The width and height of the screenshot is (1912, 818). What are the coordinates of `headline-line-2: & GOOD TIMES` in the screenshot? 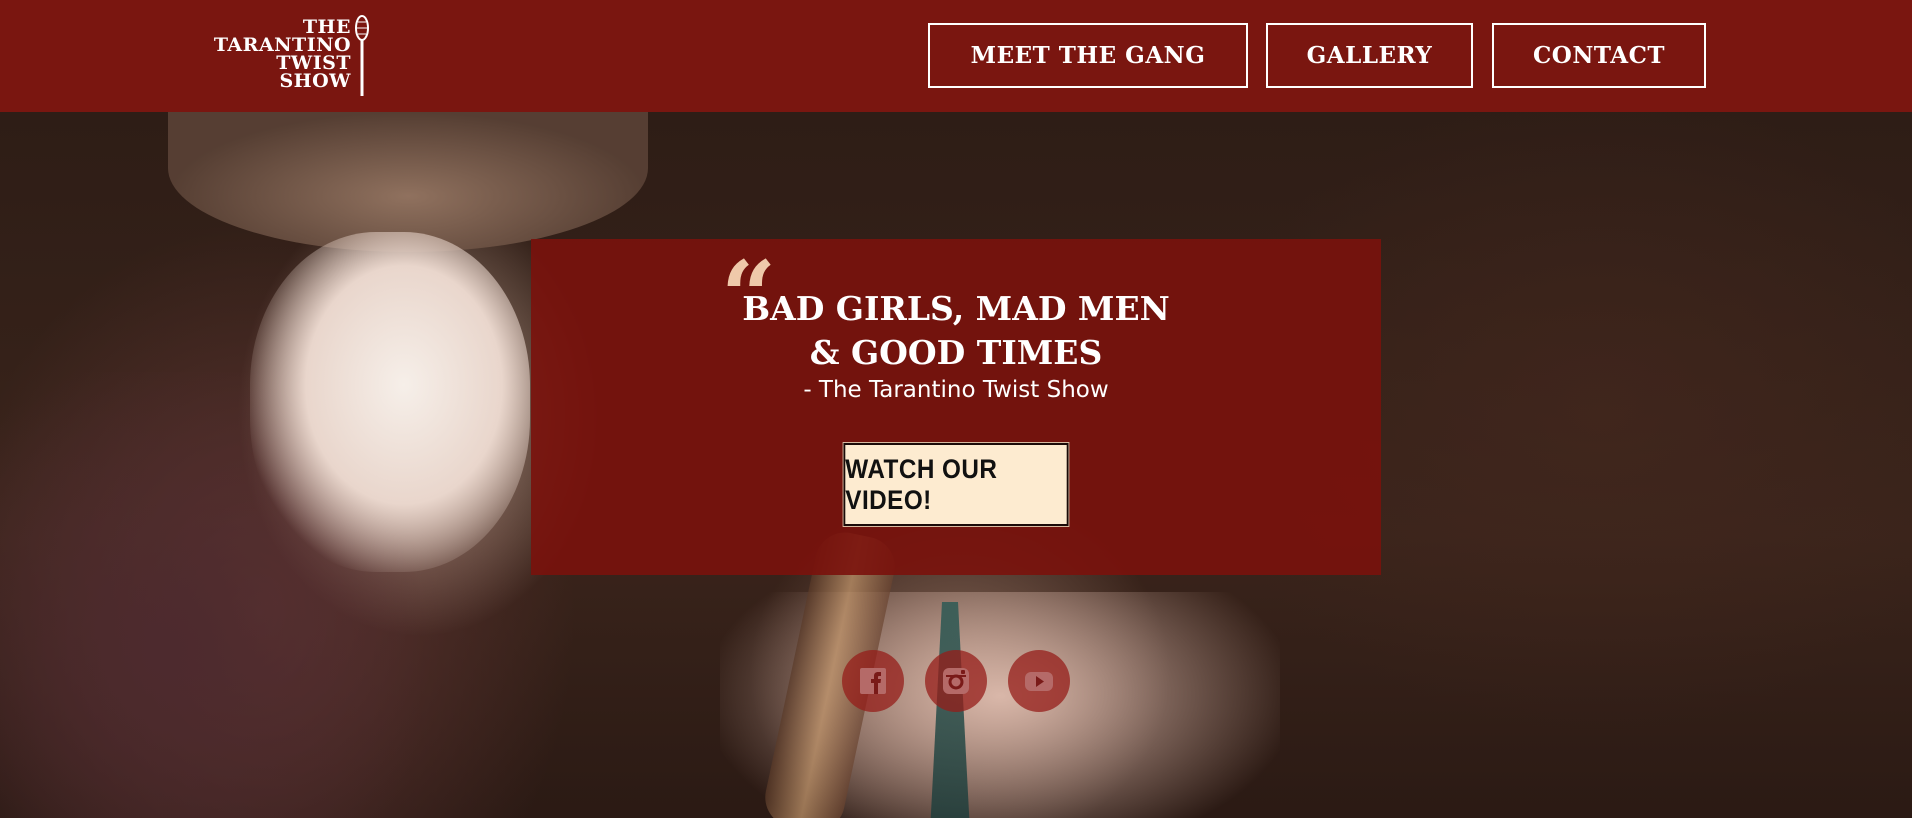 It's located at (956, 352).